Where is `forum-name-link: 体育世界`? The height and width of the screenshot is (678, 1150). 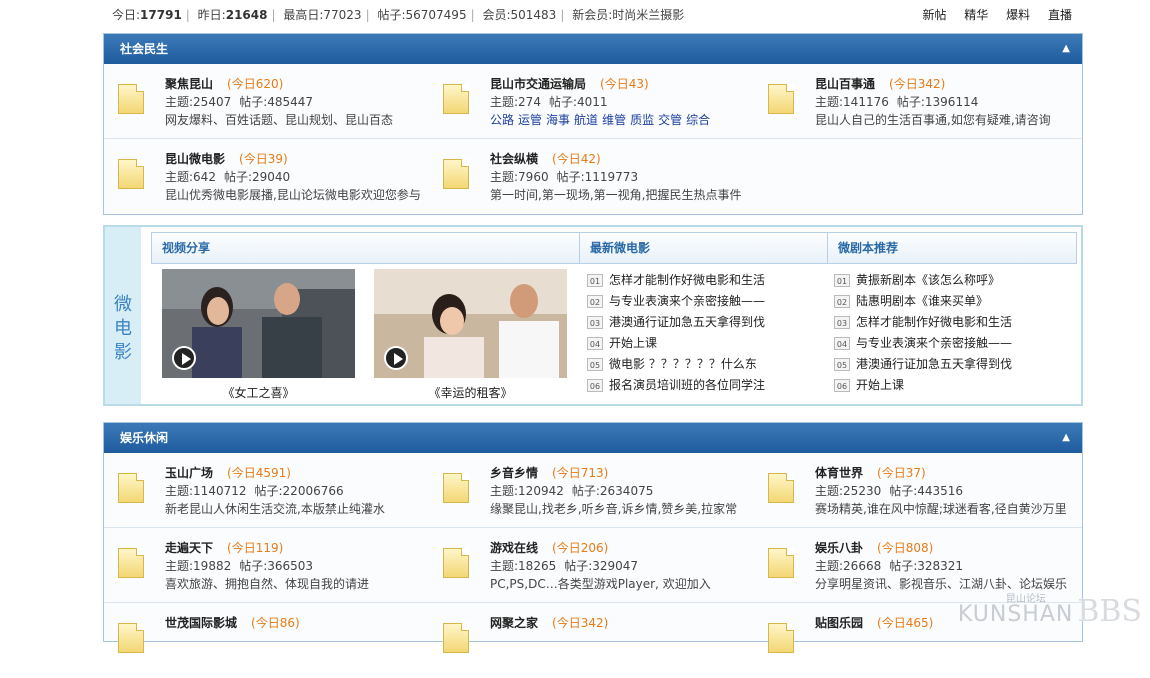
forum-name-link: 体育世界 is located at coordinates (839, 473).